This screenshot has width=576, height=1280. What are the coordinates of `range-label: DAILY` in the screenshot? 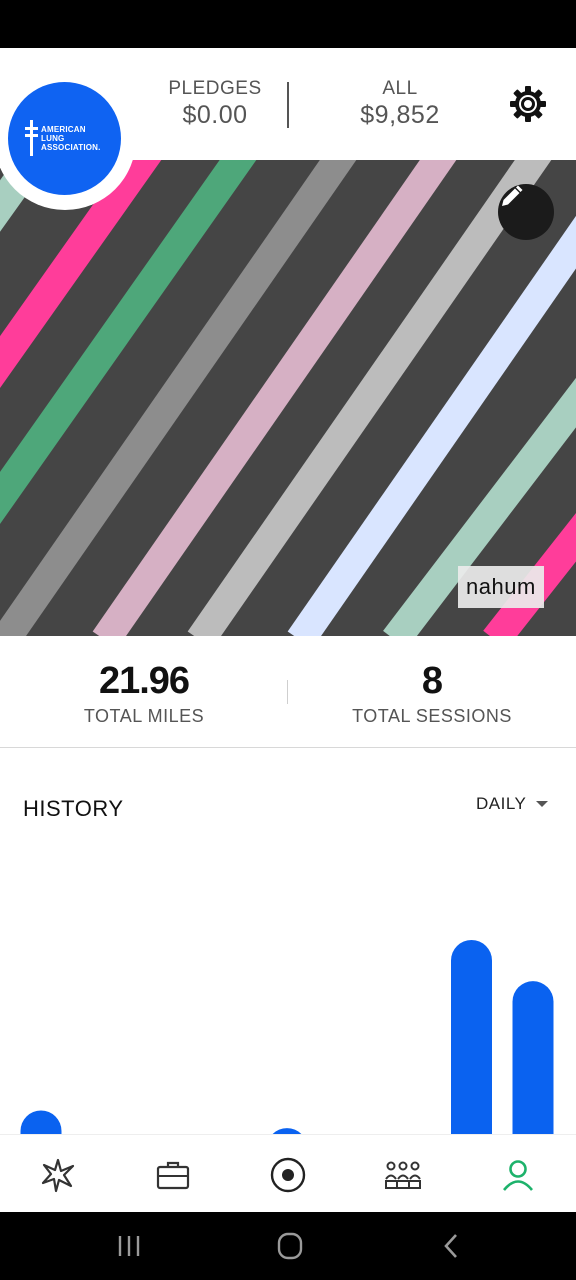 It's located at (501, 803).